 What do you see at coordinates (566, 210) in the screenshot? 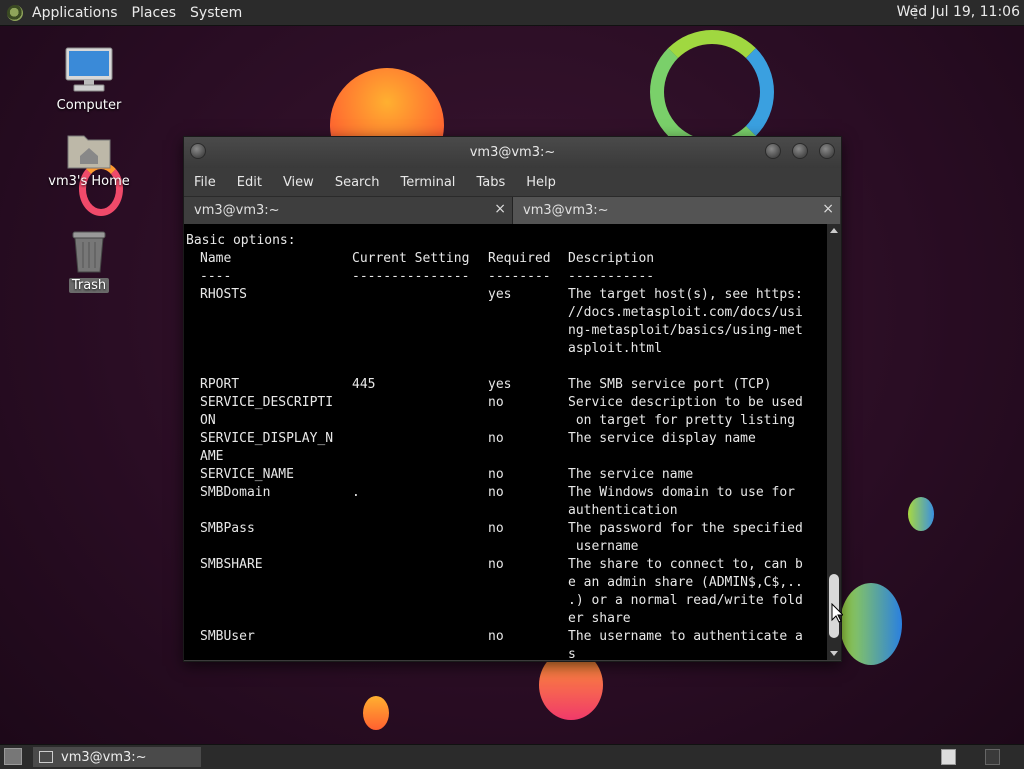
I see `tab-2-label: vm3@vm3:~` at bounding box center [566, 210].